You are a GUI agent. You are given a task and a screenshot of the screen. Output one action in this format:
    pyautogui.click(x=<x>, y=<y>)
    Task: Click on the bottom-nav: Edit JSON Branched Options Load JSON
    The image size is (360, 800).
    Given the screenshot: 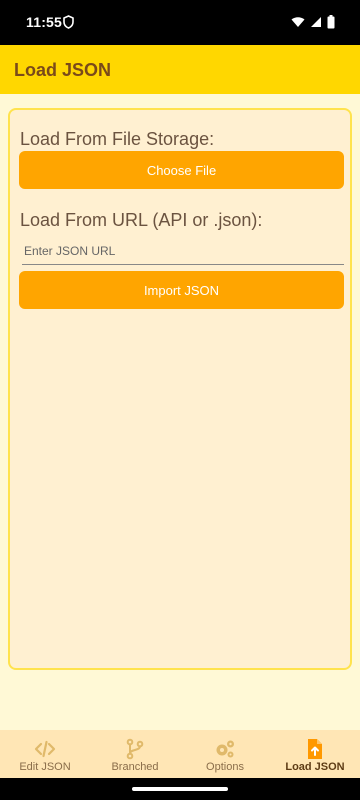 What is the action you would take?
    pyautogui.click(x=180, y=754)
    